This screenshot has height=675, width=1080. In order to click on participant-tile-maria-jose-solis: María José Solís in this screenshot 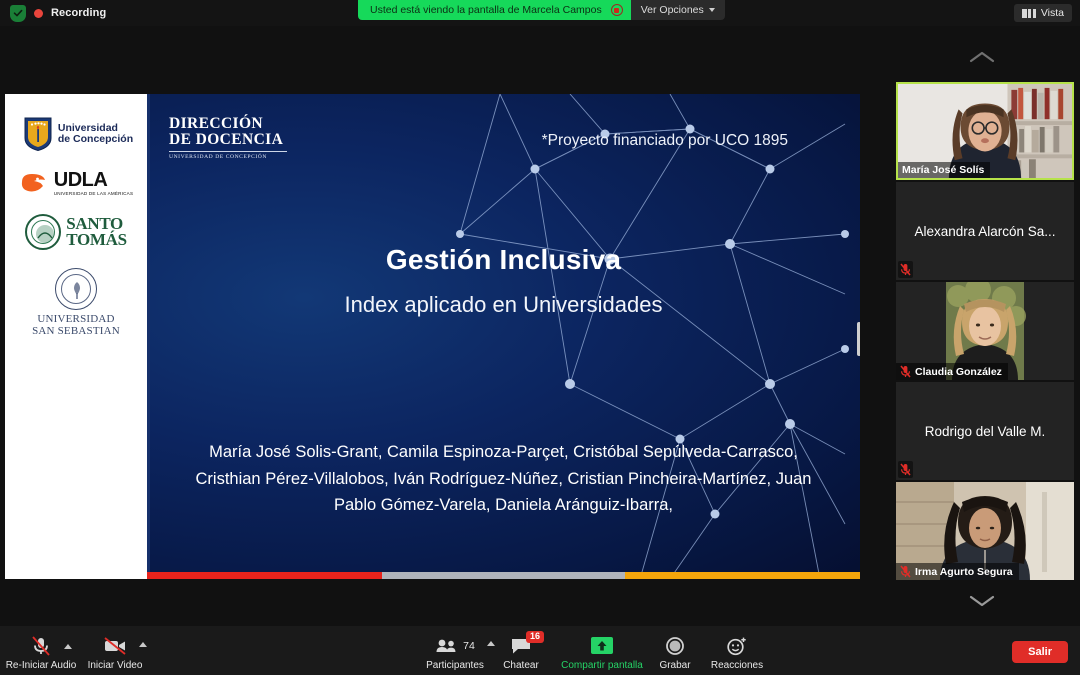, I will do `click(985, 131)`.